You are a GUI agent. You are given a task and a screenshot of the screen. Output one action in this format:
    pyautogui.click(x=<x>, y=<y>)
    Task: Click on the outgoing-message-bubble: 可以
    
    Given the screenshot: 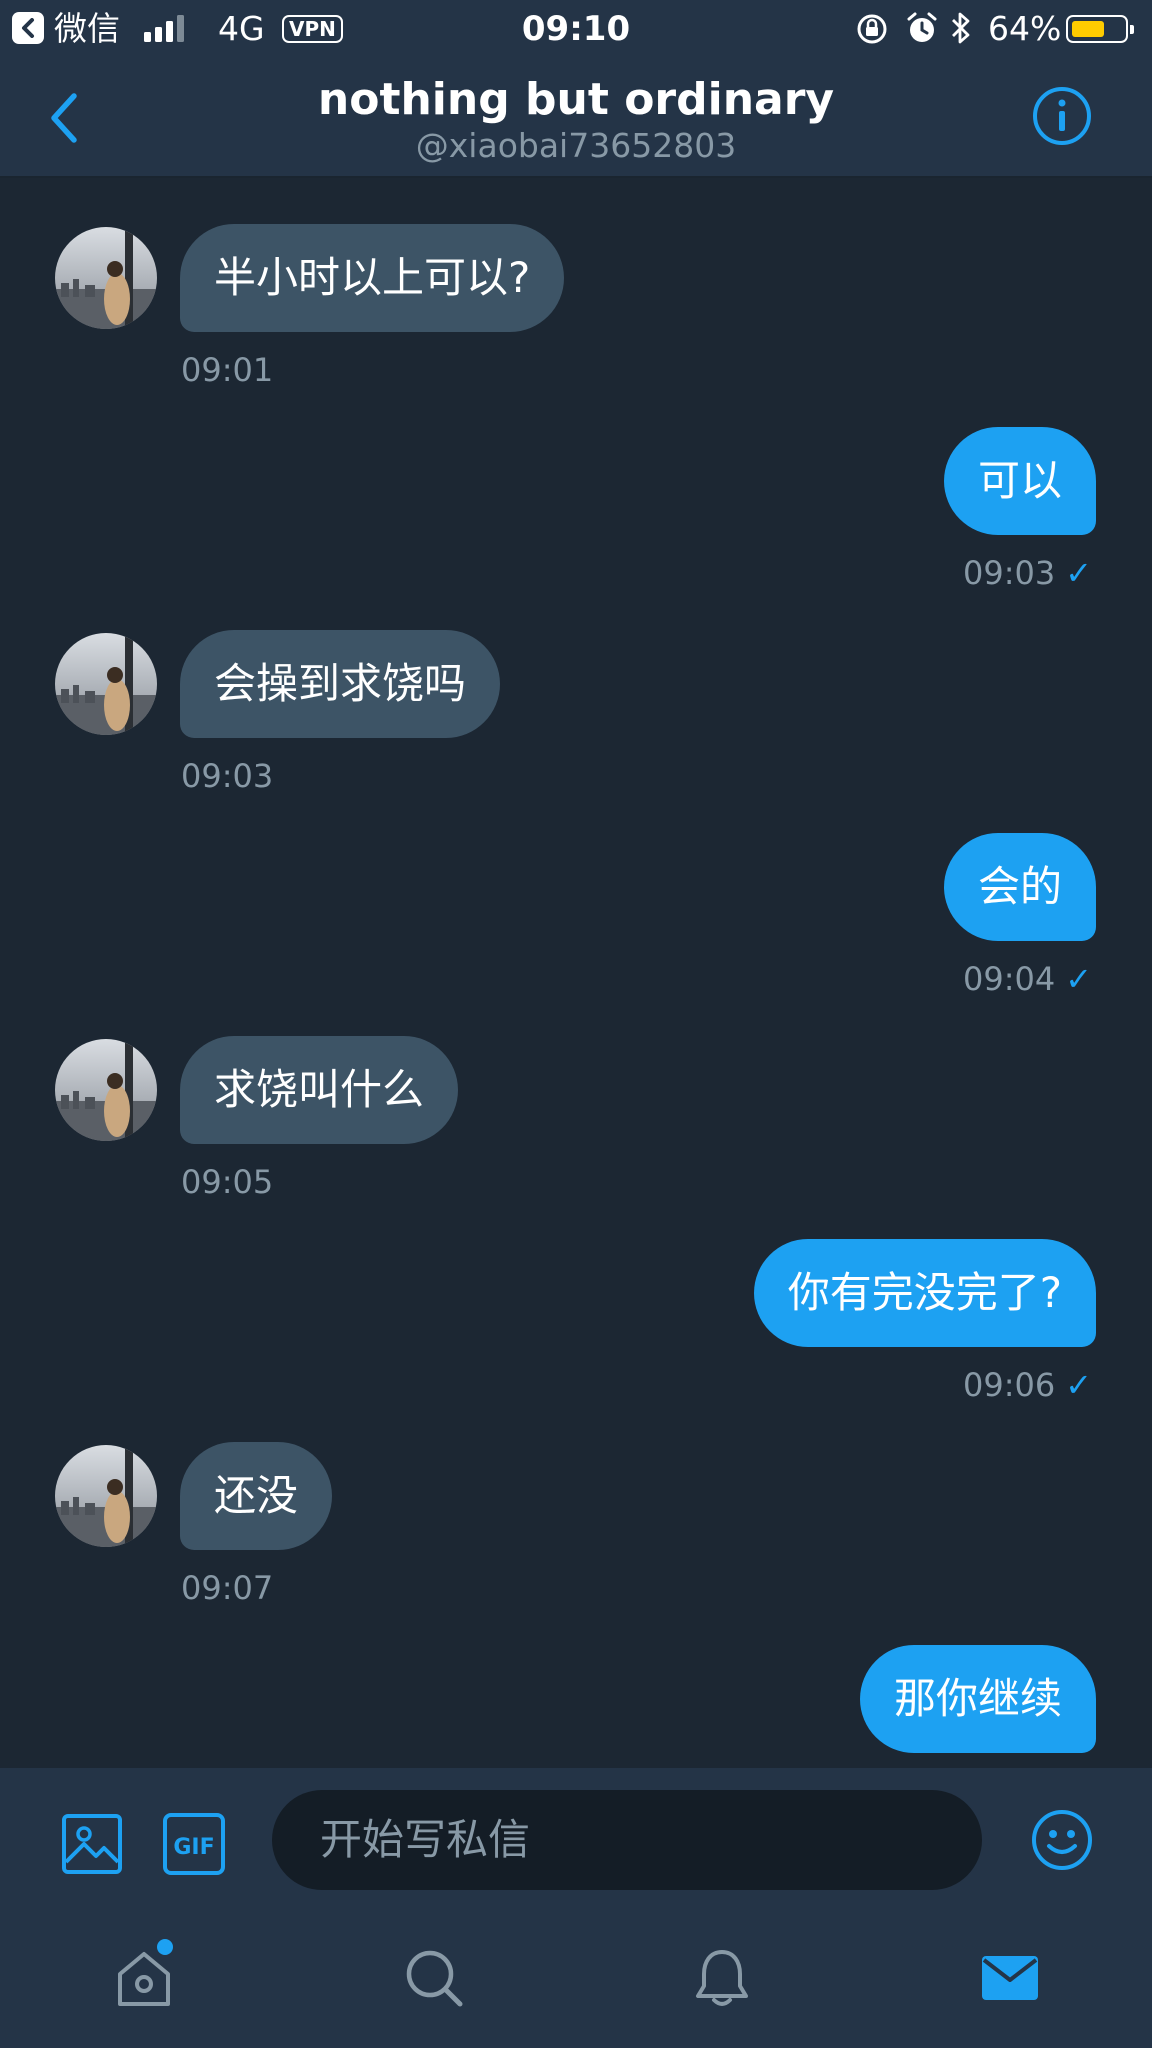 What is the action you would take?
    pyautogui.click(x=1019, y=481)
    